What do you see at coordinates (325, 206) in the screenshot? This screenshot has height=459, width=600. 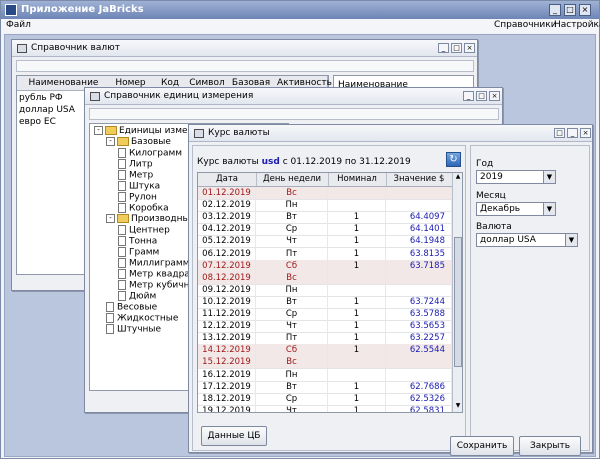 I see `rate-row: 02.12.2019 Пн` at bounding box center [325, 206].